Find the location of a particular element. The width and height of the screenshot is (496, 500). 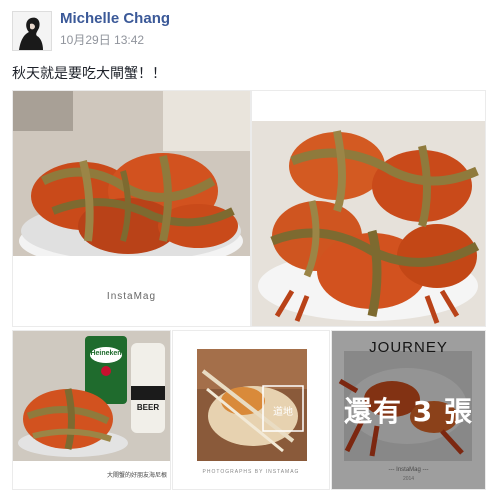

photo-overlay-text: 道地 is located at coordinates (283, 412).